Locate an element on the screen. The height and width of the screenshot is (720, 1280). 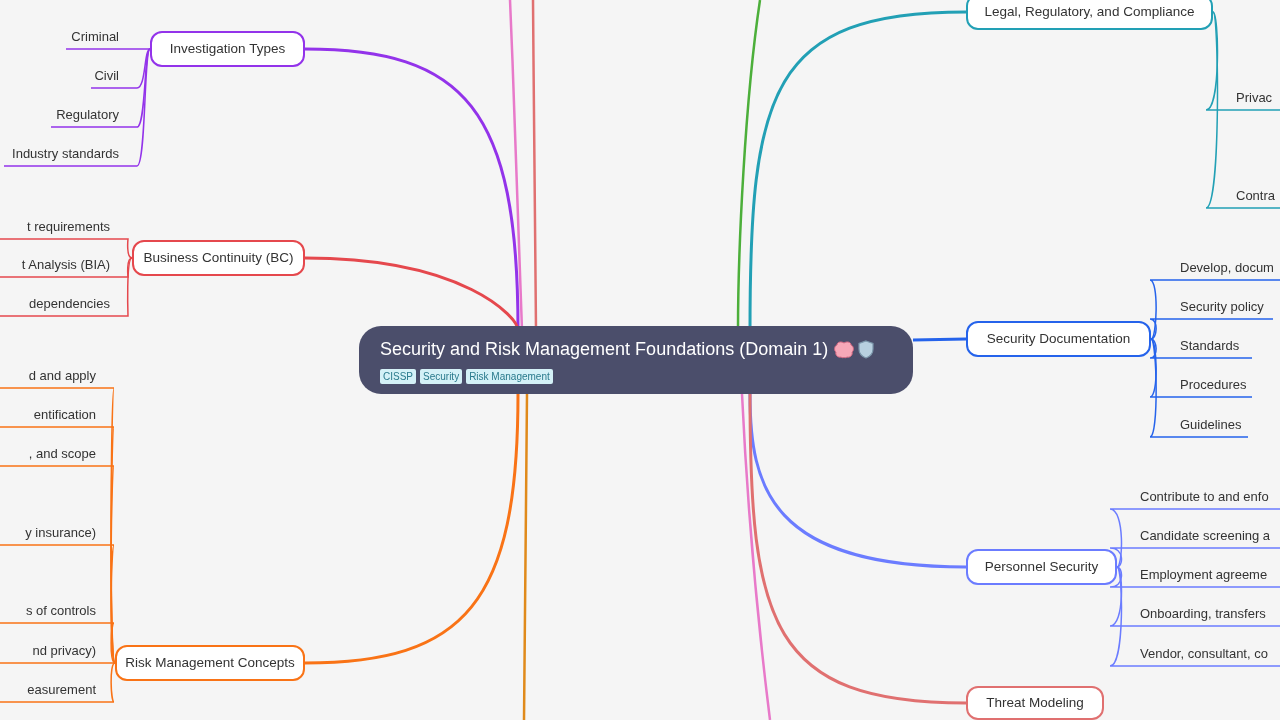
tag: CISSP is located at coordinates (398, 376).